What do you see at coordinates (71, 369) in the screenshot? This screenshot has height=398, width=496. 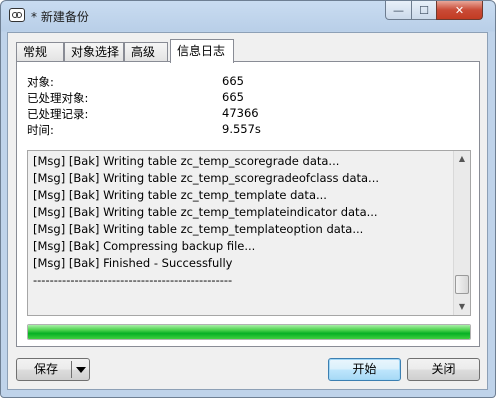 I see `split-divider` at bounding box center [71, 369].